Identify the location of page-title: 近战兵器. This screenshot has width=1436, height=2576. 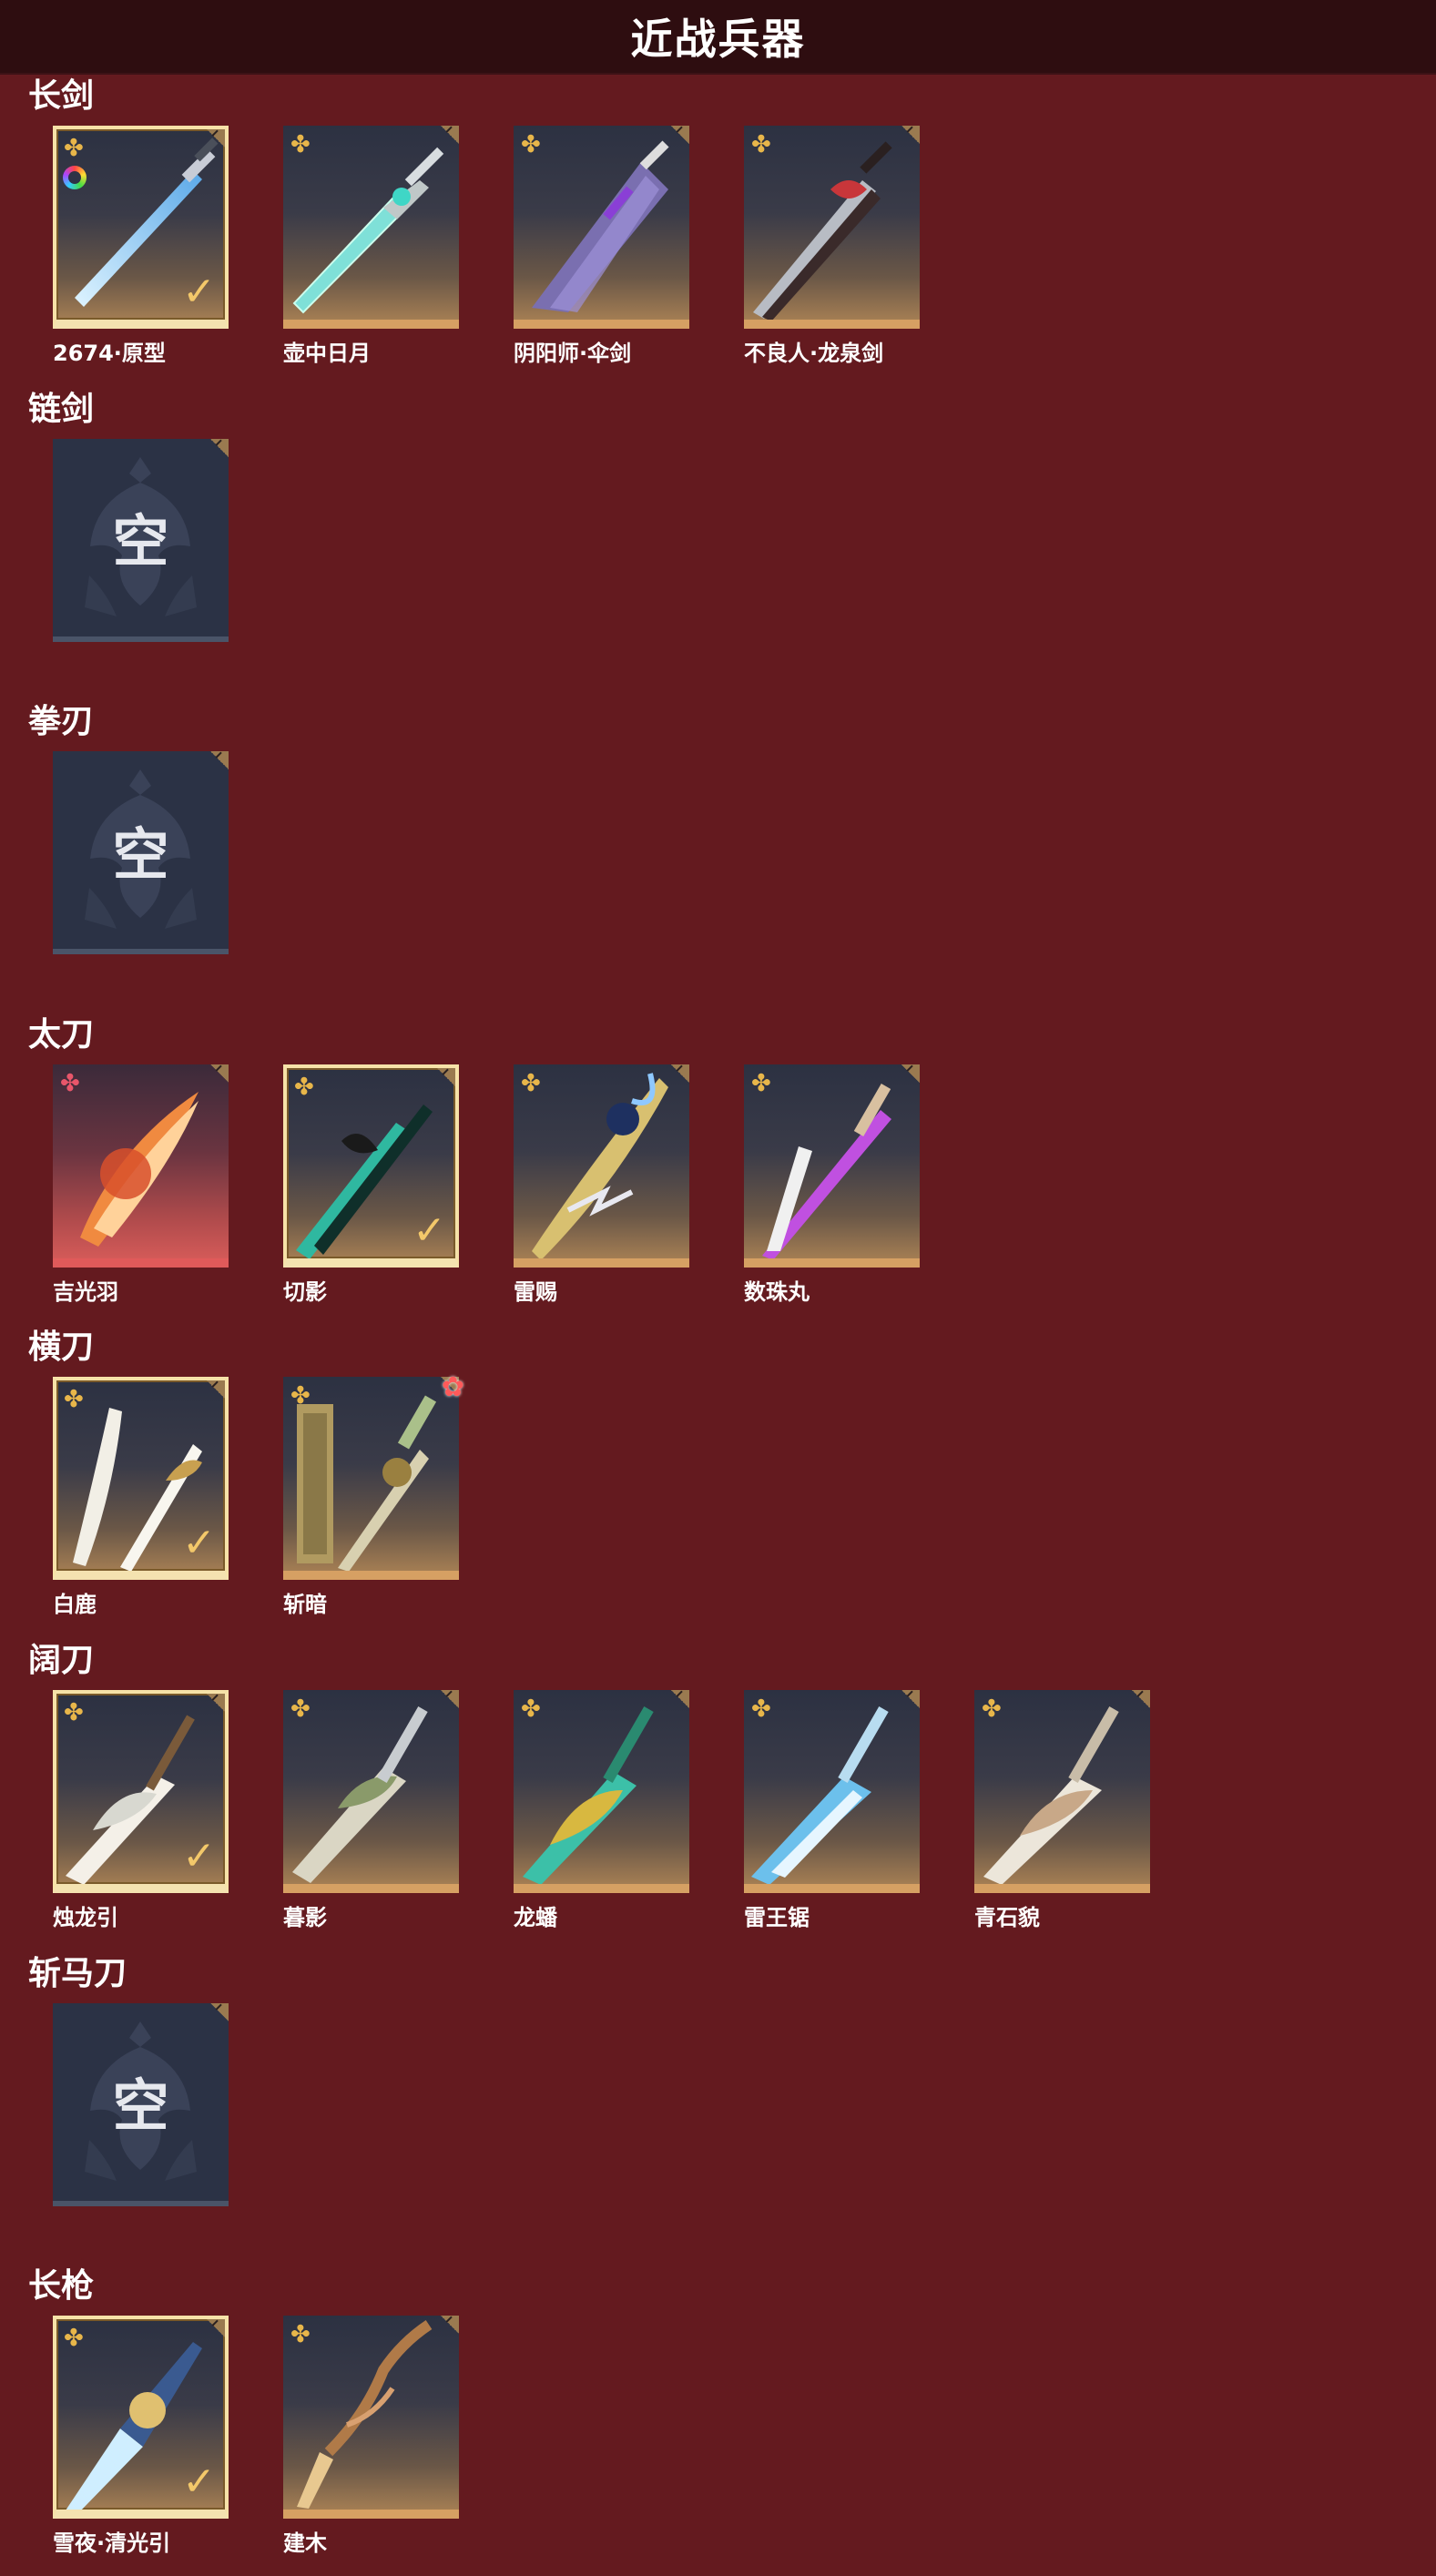
(718, 40).